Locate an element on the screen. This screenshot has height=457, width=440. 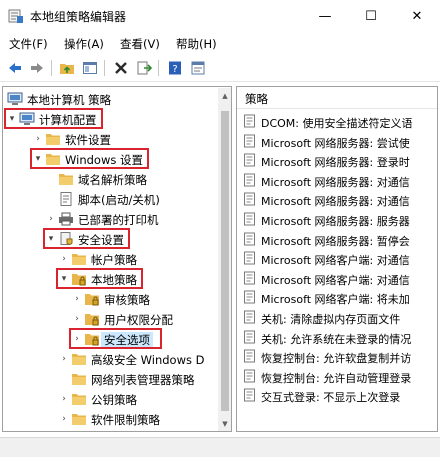
policy-row-label: Microsoft 网络客户端: 将未加 is located at coordinates (335, 300).